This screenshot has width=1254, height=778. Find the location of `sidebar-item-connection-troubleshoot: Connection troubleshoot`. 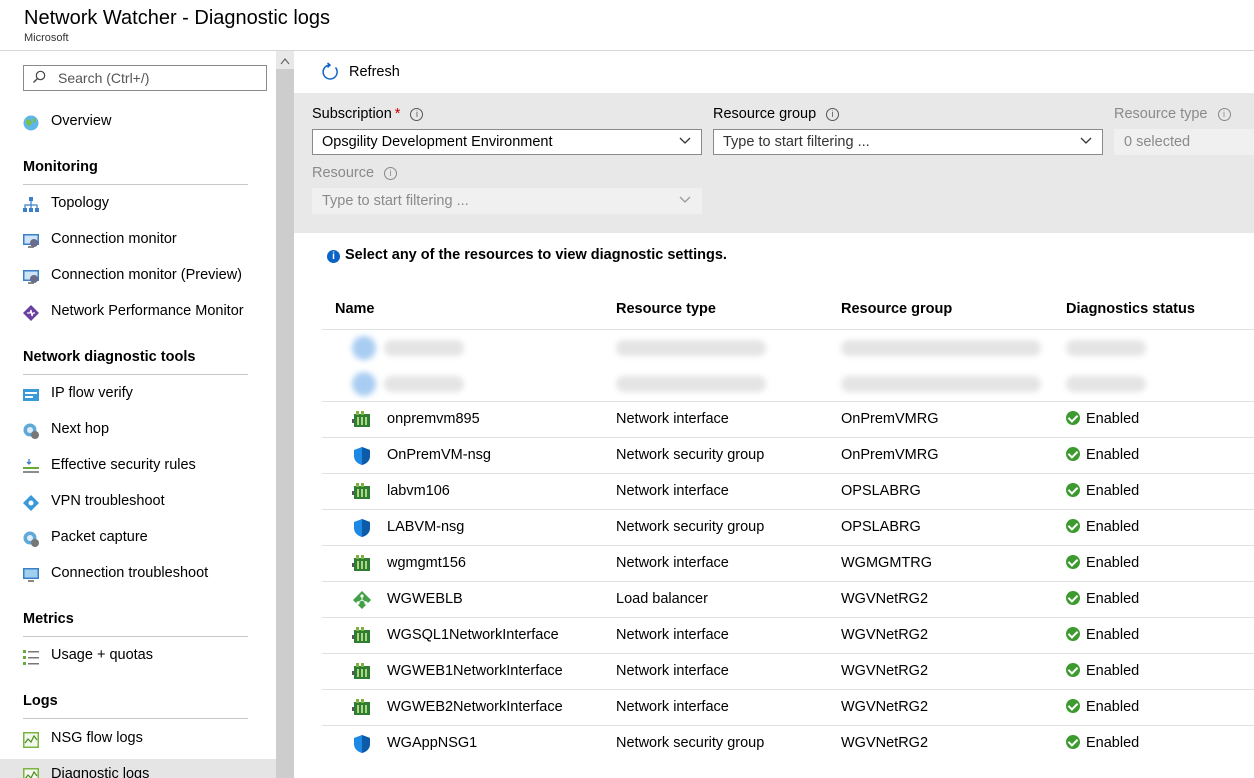

sidebar-item-connection-troubleshoot: Connection troubleshoot is located at coordinates (138, 574).